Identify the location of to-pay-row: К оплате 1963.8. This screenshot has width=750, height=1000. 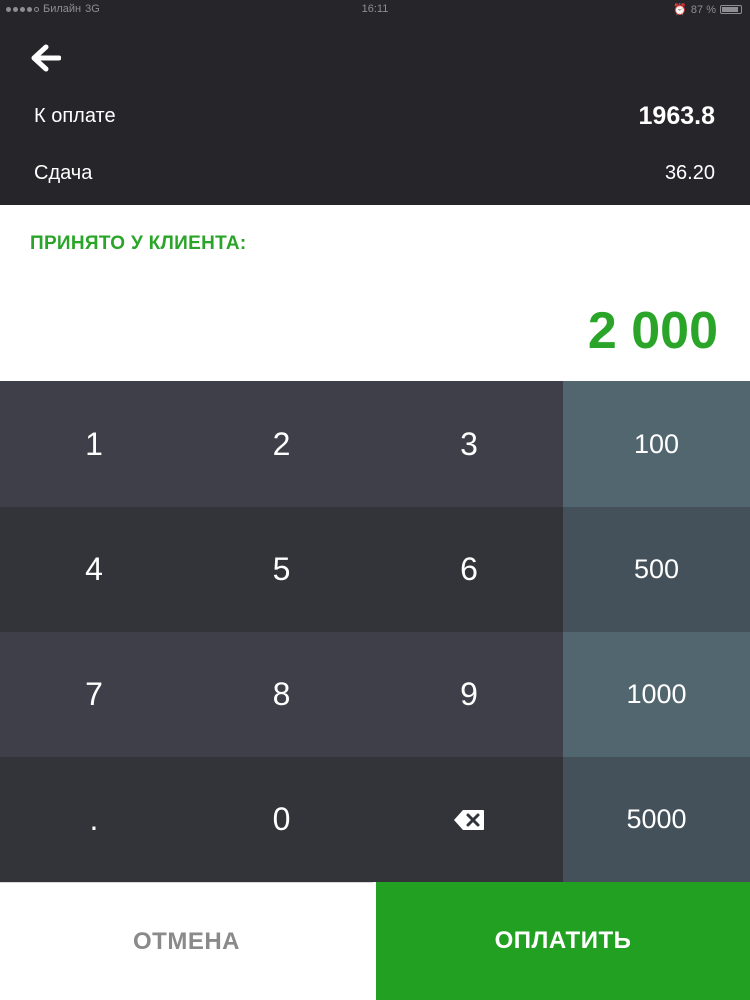
(374, 116).